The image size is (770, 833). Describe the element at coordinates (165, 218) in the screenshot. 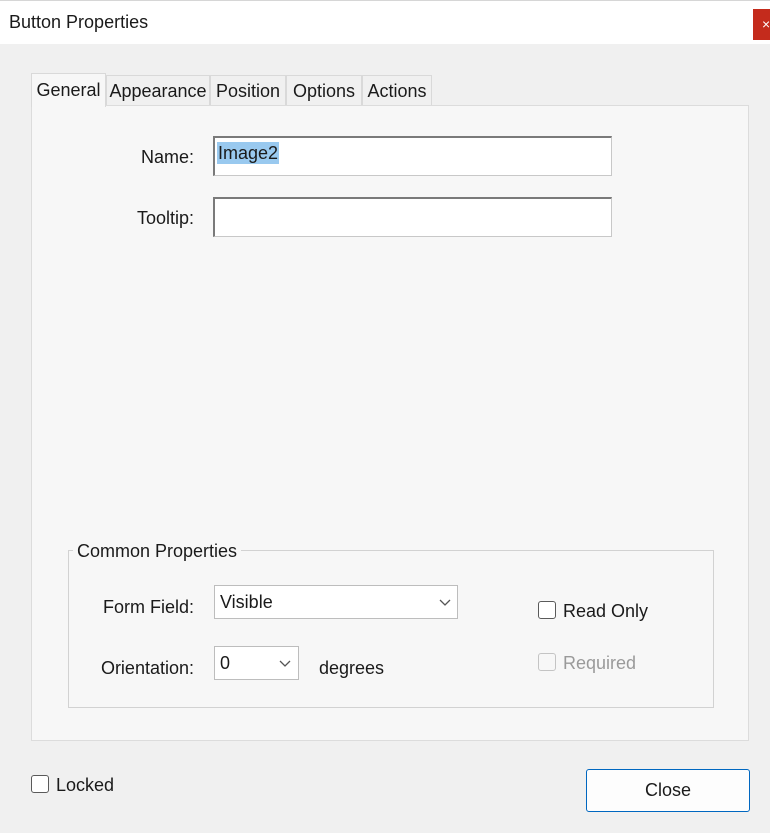

I see `tooltip-label: Tooltip:` at that location.